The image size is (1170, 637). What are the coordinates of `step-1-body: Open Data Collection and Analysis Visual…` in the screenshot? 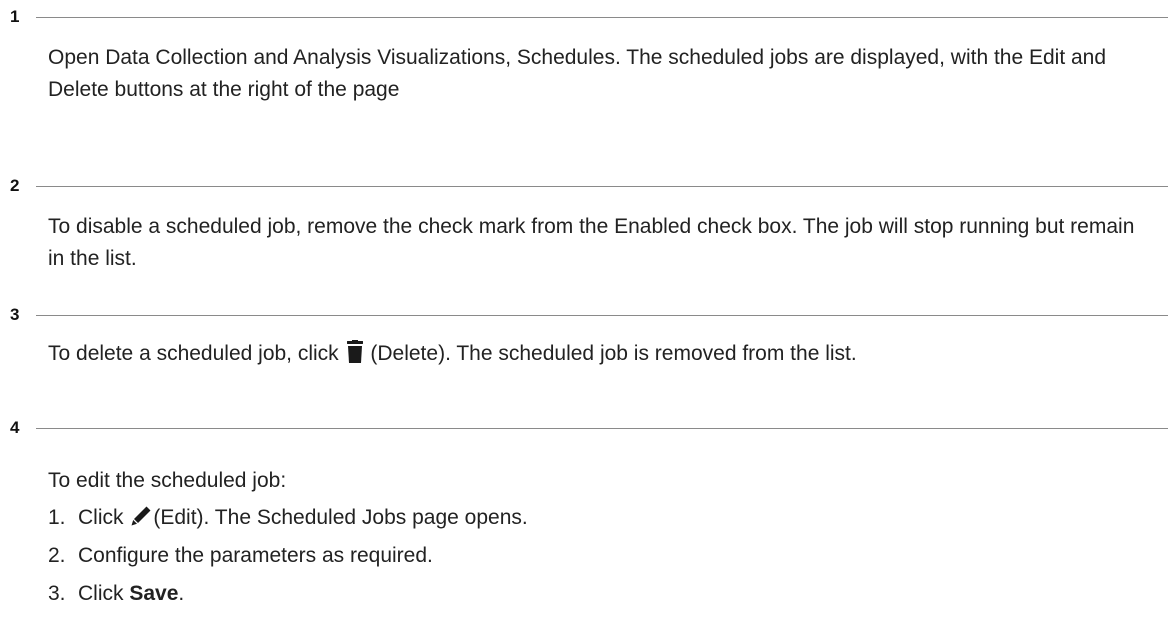 It's located at (599, 74).